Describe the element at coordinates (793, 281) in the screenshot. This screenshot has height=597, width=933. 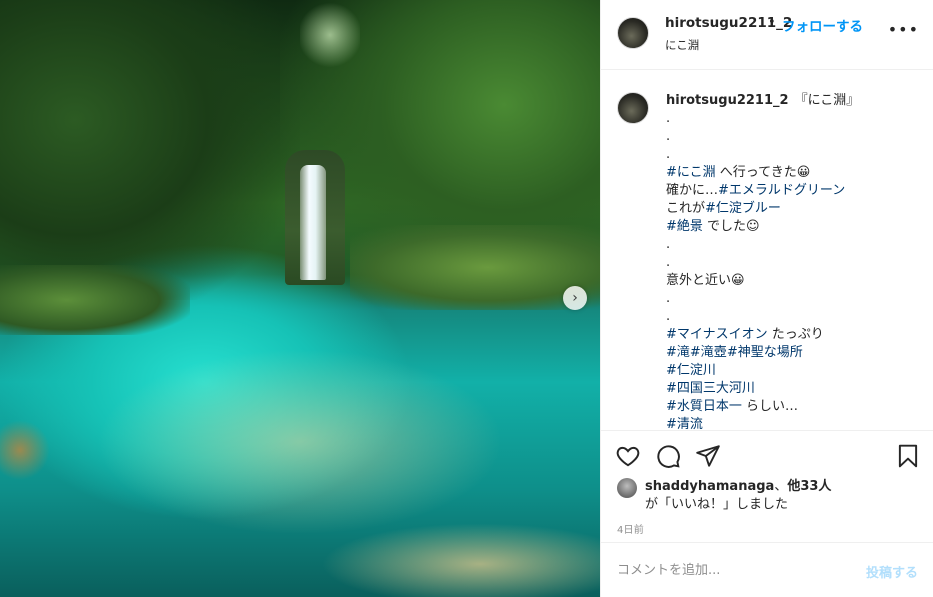
I see `caption-line: 意外と近い😀` at that location.